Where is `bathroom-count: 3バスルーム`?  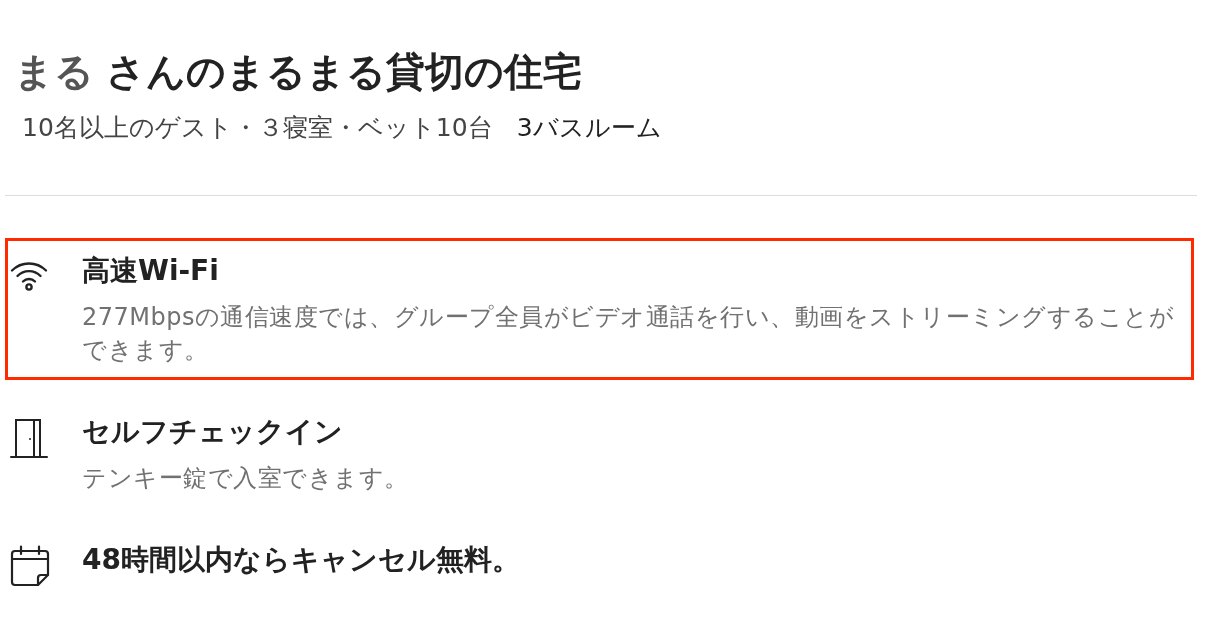
bathroom-count: 3バスルーム is located at coordinates (589, 128).